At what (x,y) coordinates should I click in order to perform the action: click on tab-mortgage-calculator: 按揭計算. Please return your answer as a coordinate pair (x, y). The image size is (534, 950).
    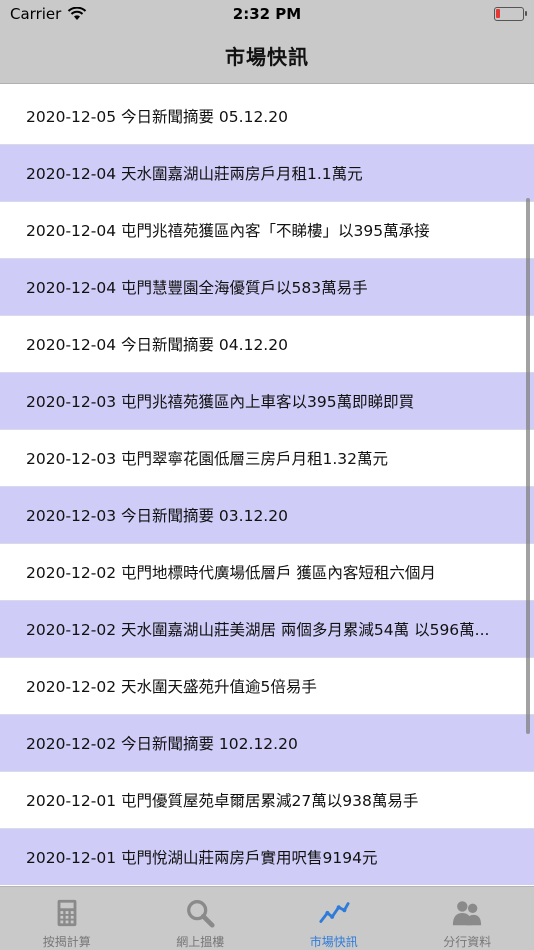
    Looking at the image, I should click on (67, 918).